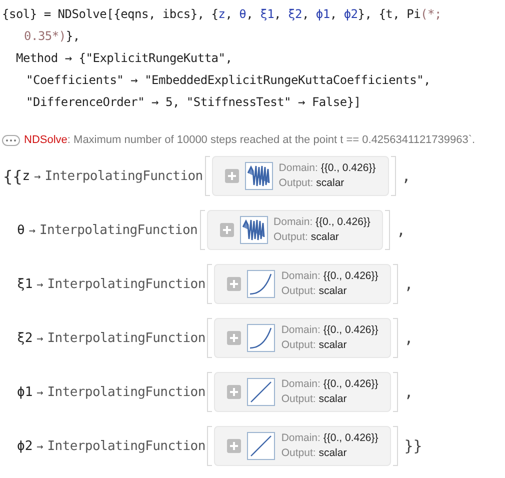  What do you see at coordinates (25, 446) in the screenshot?
I see `rule-symbol: ϕ2` at bounding box center [25, 446].